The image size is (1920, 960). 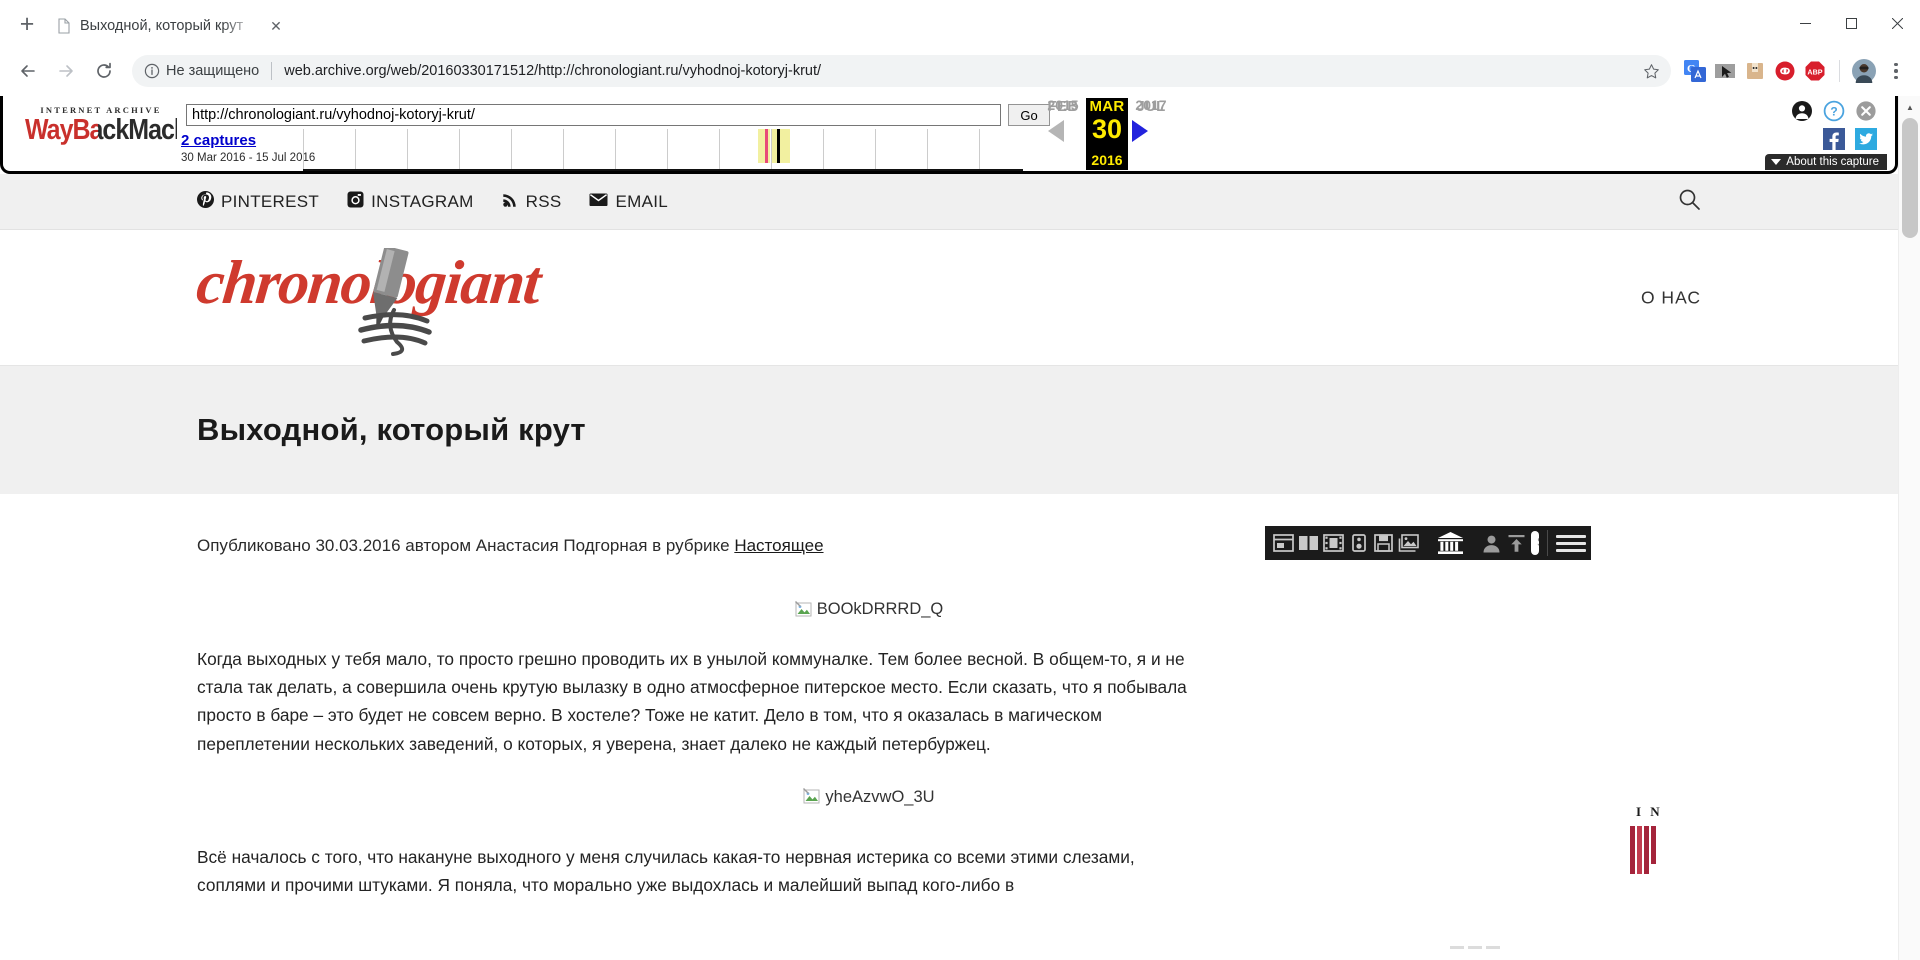 What do you see at coordinates (1408, 543) in the screenshot?
I see `images-icon` at bounding box center [1408, 543].